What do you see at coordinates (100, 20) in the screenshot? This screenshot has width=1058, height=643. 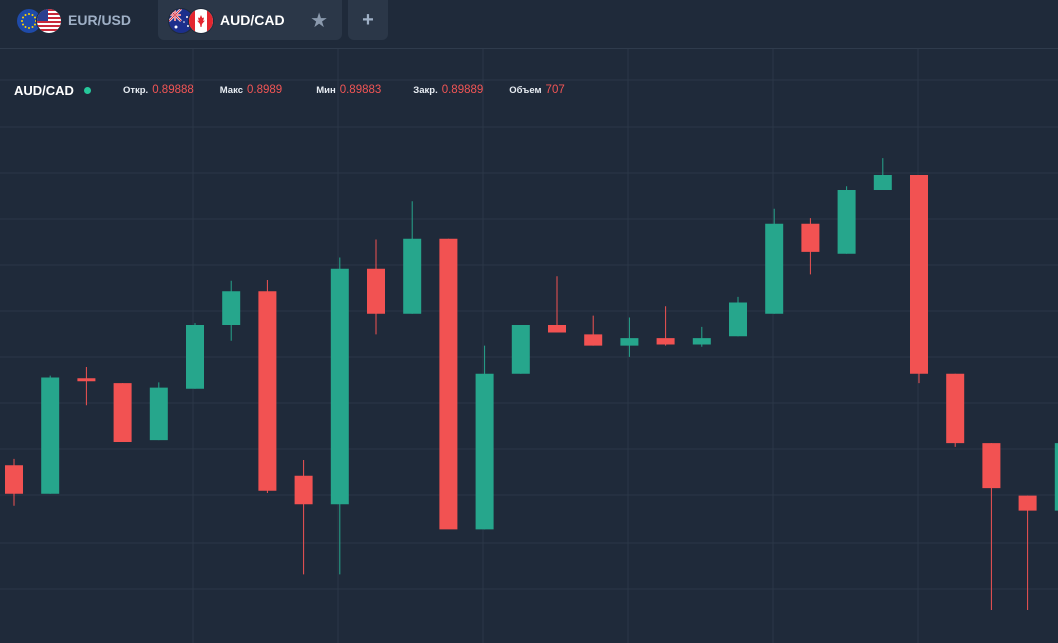 I see `tab-label: EUR/USD` at bounding box center [100, 20].